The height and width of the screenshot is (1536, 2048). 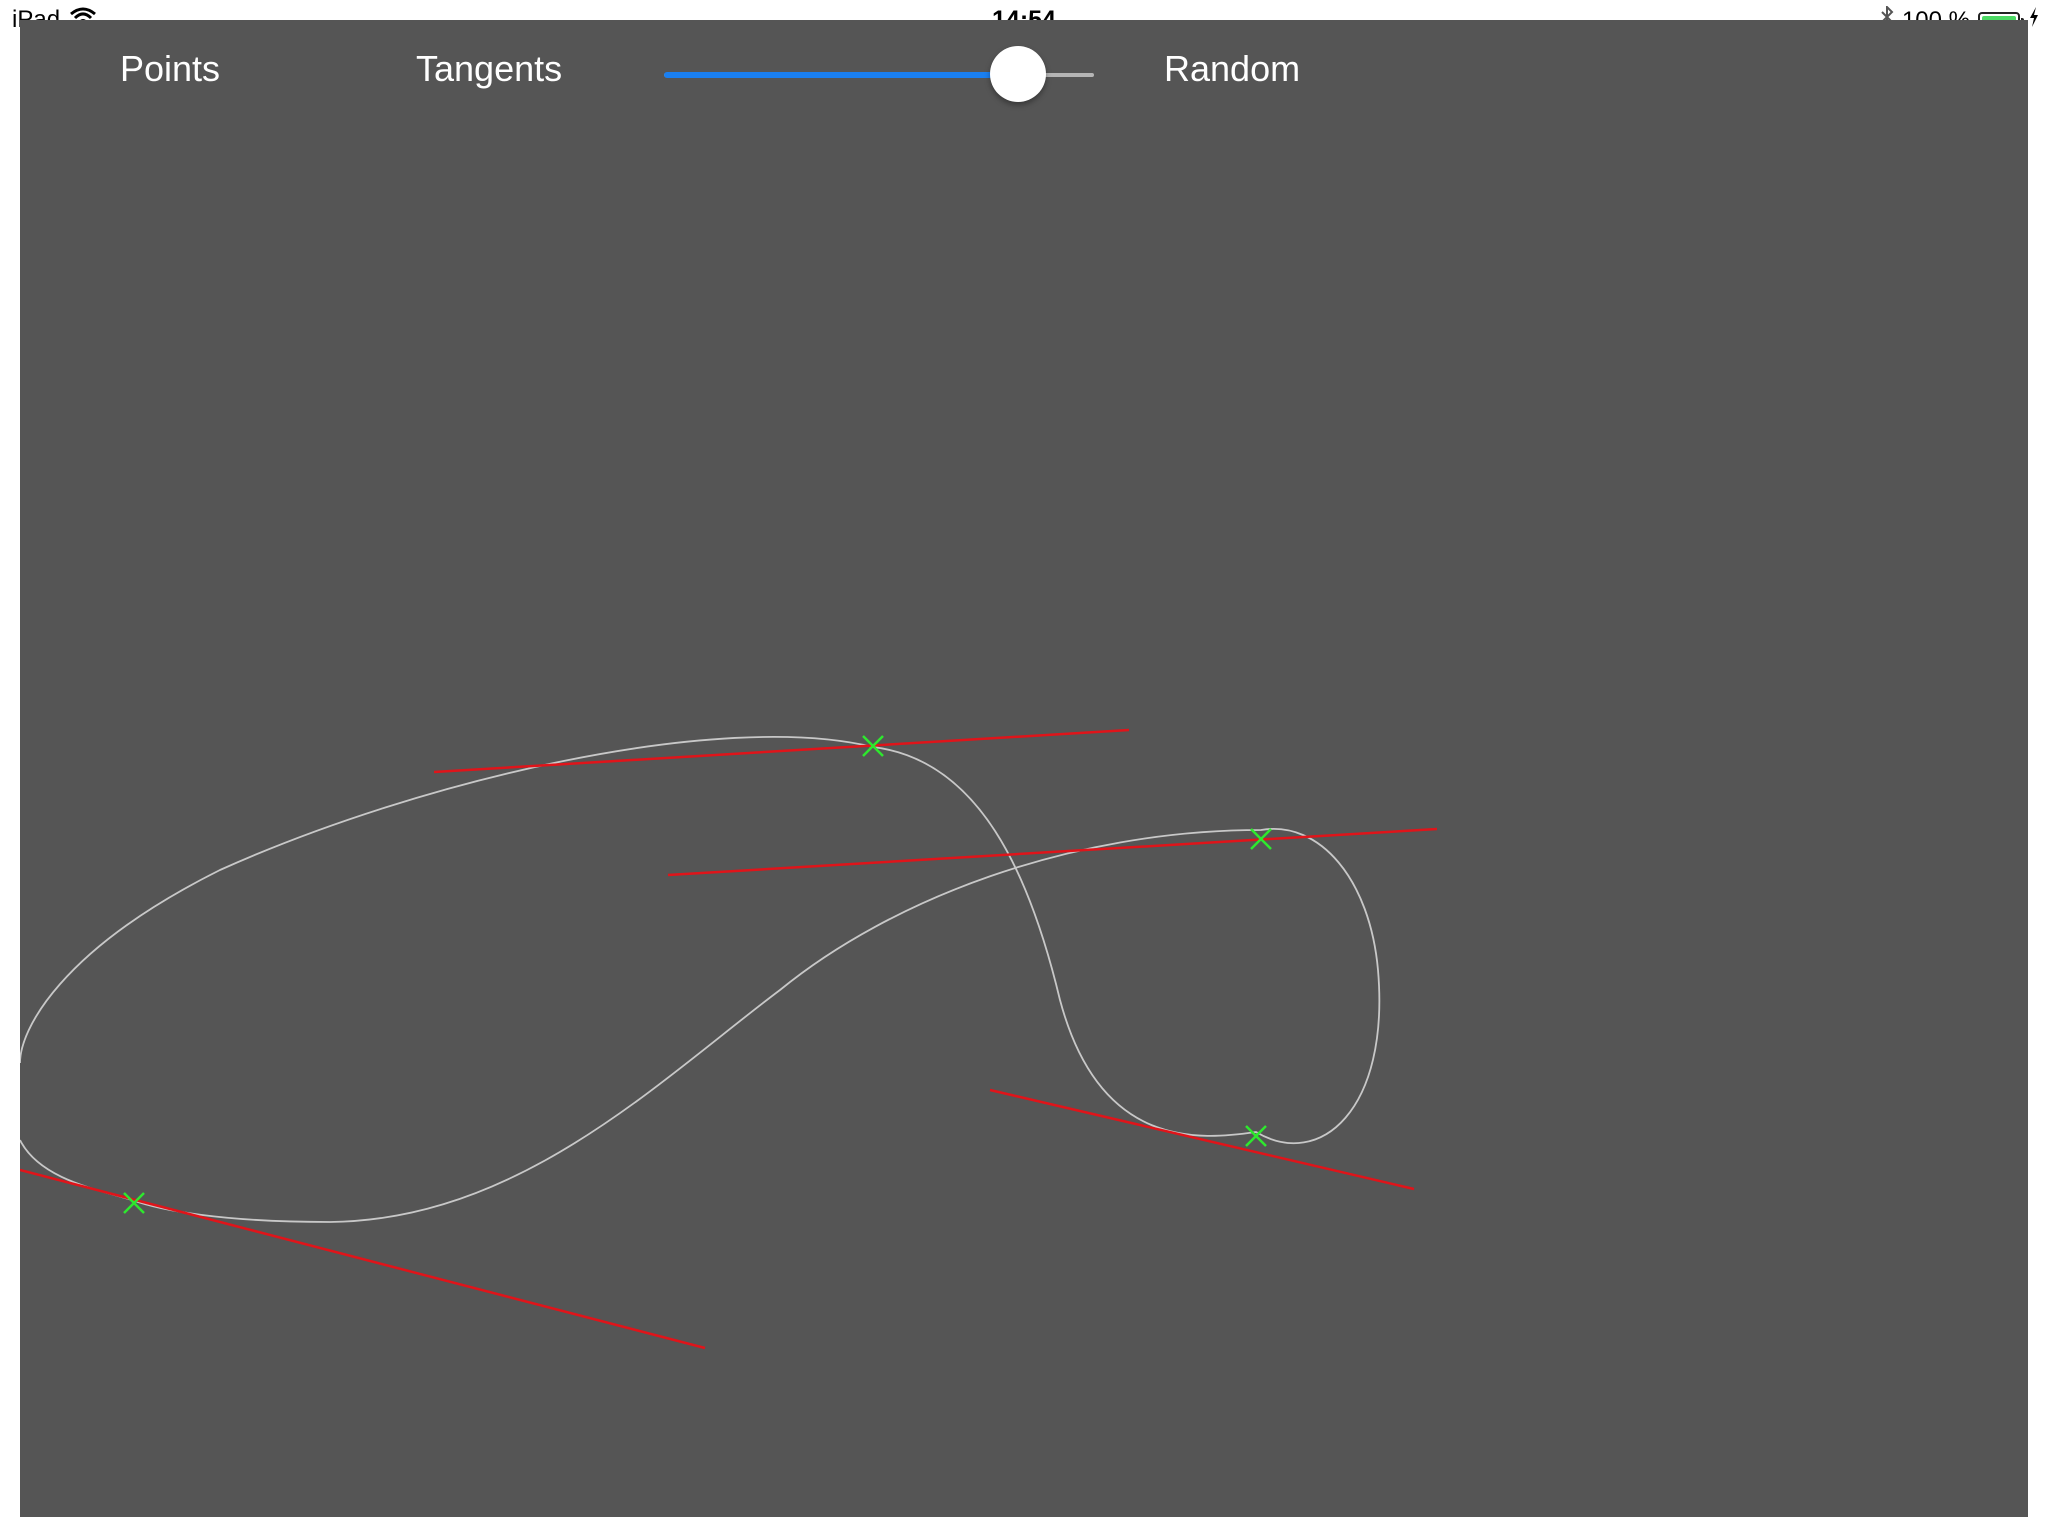 I want to click on toolbar: Points Tangents Random, so click(x=1024, y=70).